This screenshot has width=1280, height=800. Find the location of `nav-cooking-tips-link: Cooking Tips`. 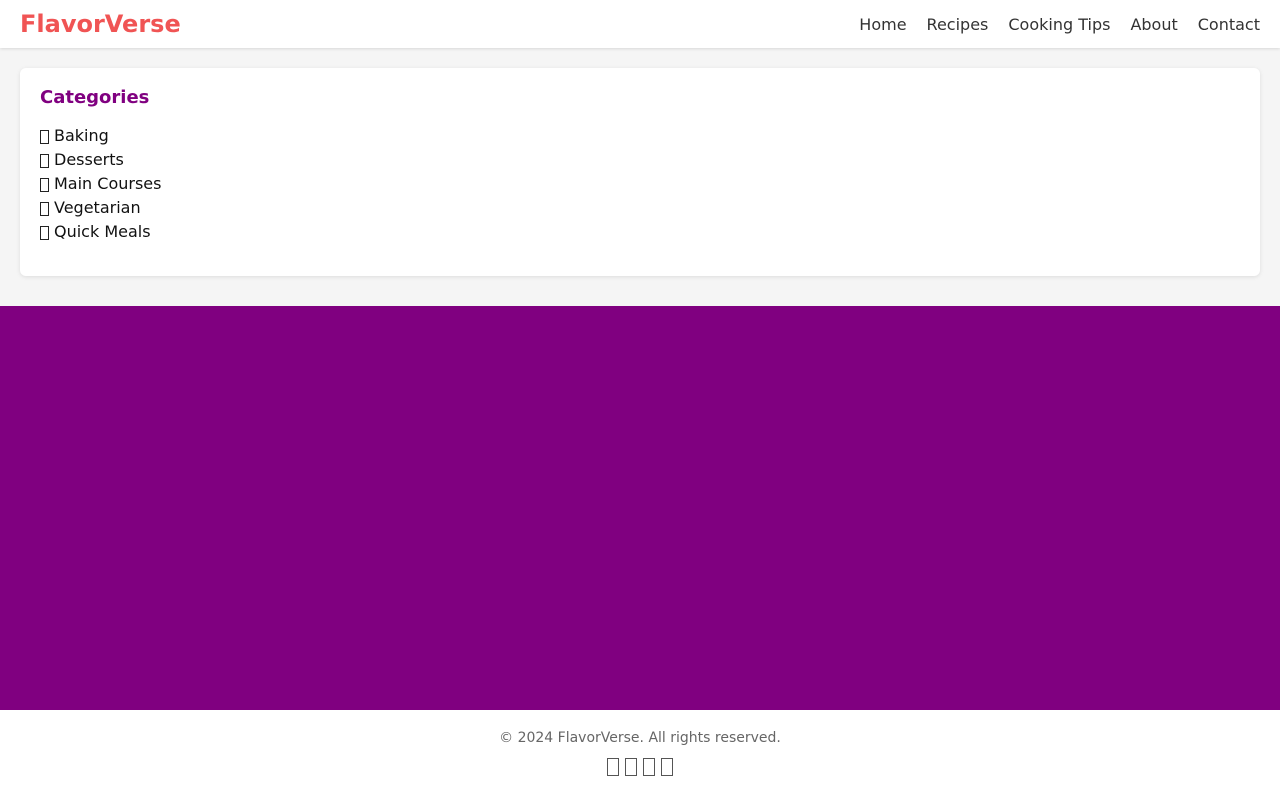

nav-cooking-tips-link: Cooking Tips is located at coordinates (1059, 24).